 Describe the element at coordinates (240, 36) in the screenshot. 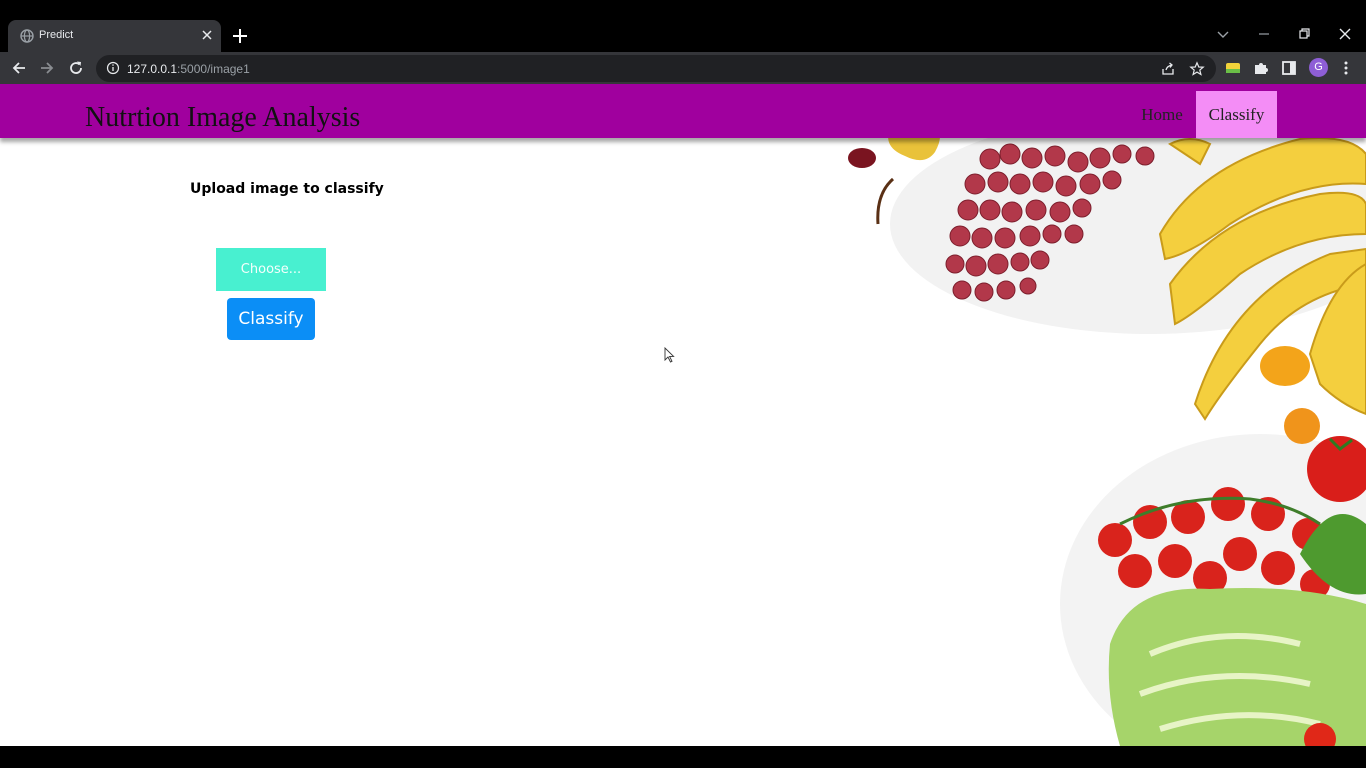

I see `plus-icon` at that location.